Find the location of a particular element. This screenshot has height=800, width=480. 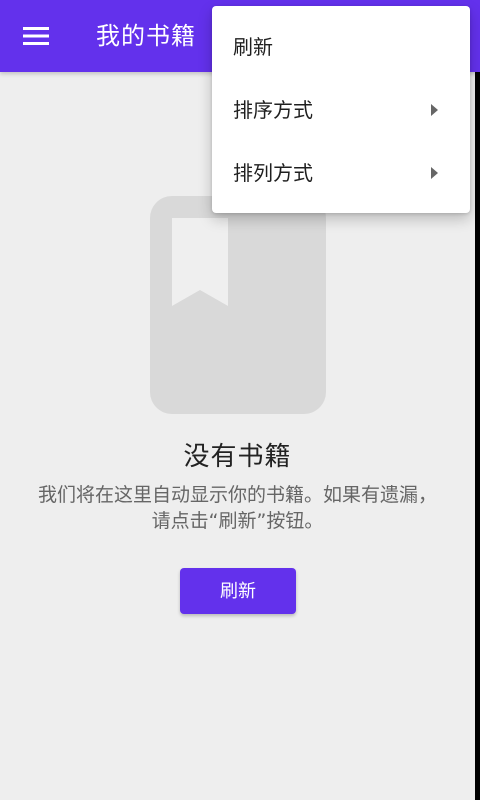

hamburger-icon is located at coordinates (36, 36).